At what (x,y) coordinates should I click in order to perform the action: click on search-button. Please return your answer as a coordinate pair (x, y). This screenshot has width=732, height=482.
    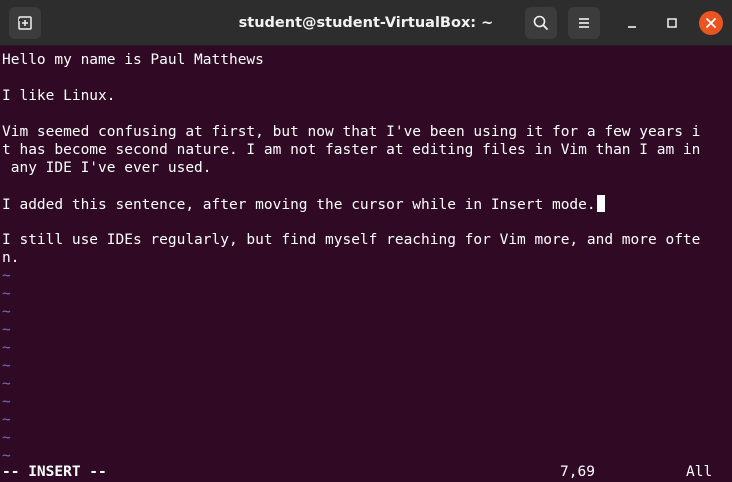
    Looking at the image, I should click on (541, 23).